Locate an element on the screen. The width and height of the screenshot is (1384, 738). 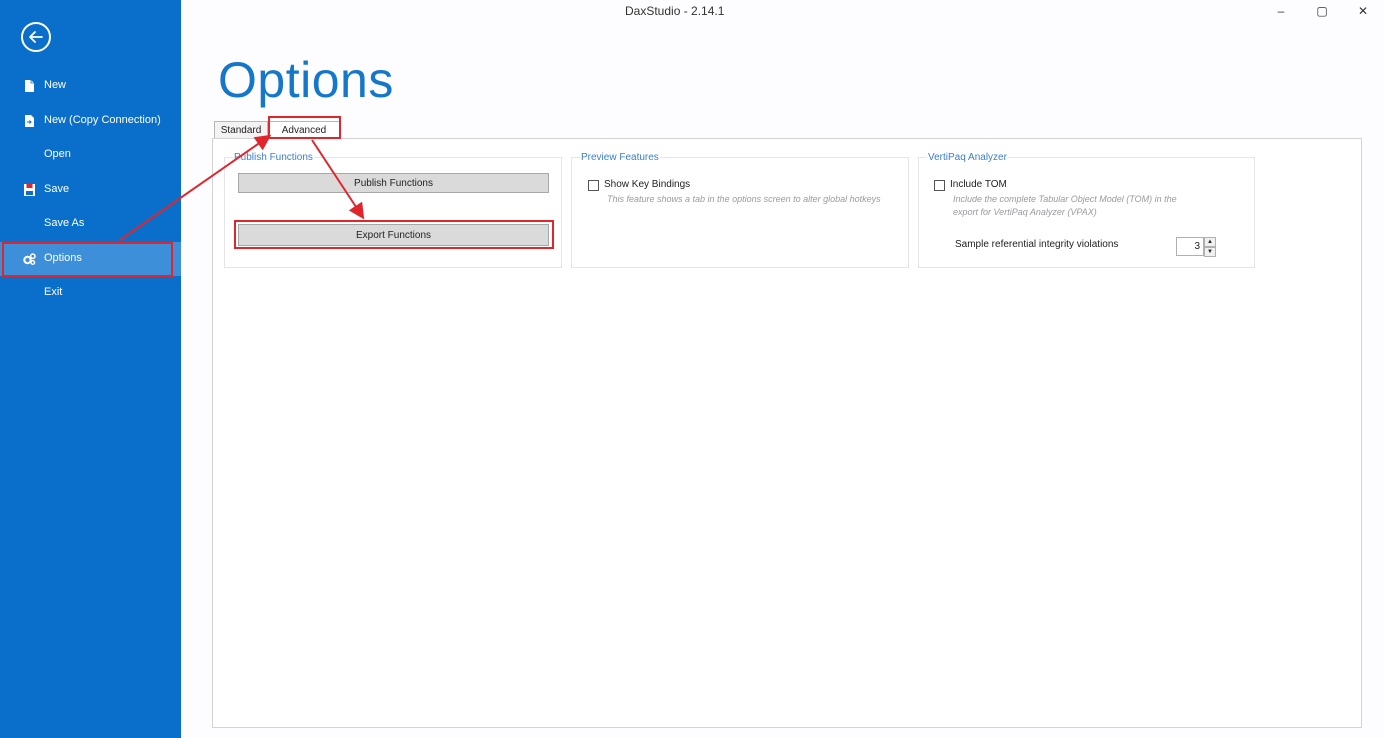
back-button is located at coordinates (36, 37).